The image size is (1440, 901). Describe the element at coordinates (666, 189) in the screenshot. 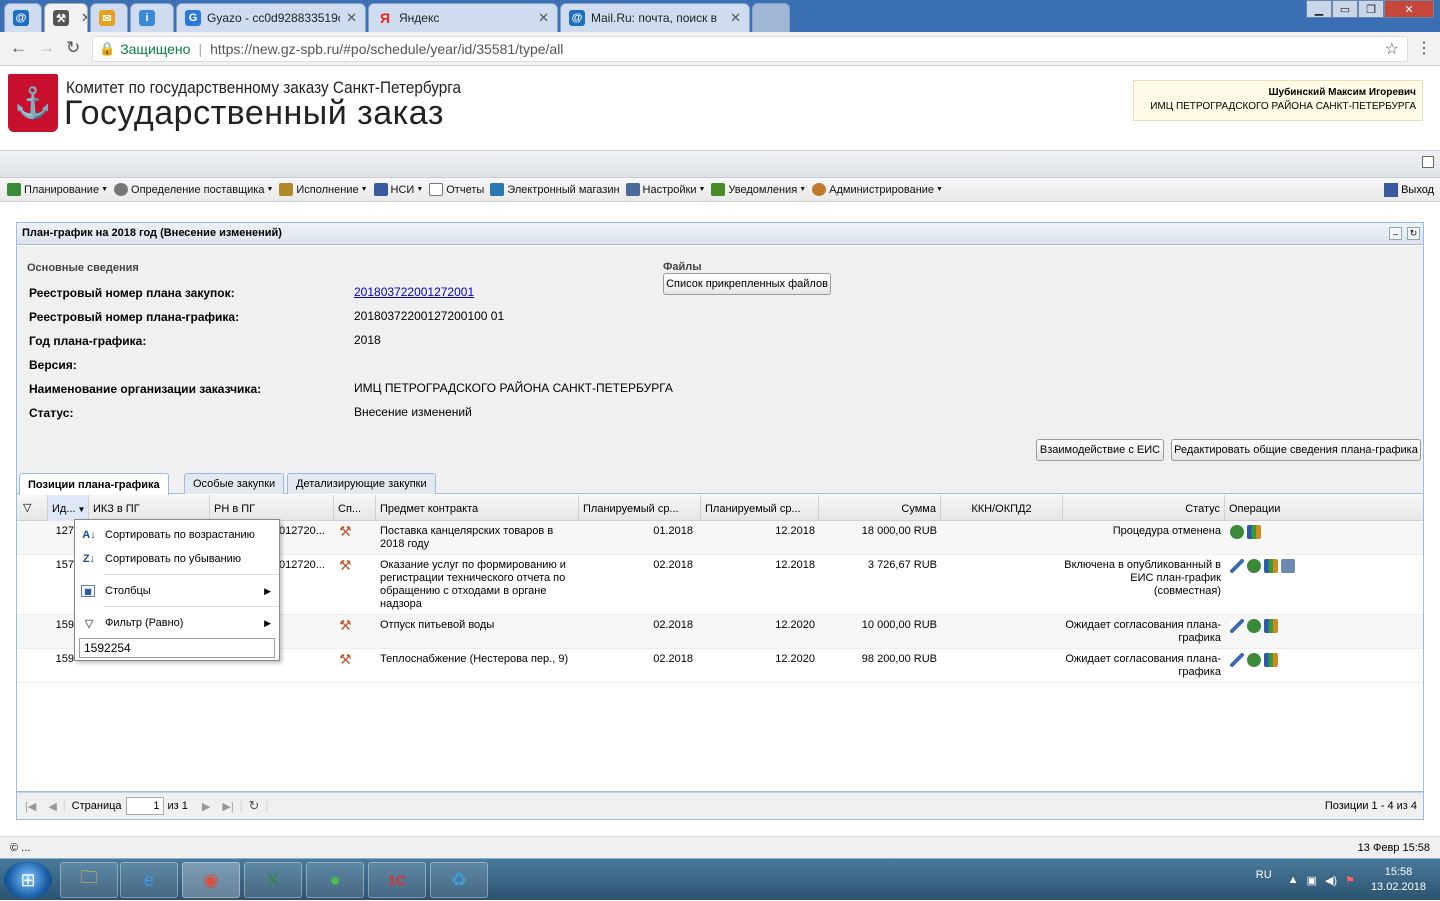

I see `menu-settings: Настройки ▼` at that location.